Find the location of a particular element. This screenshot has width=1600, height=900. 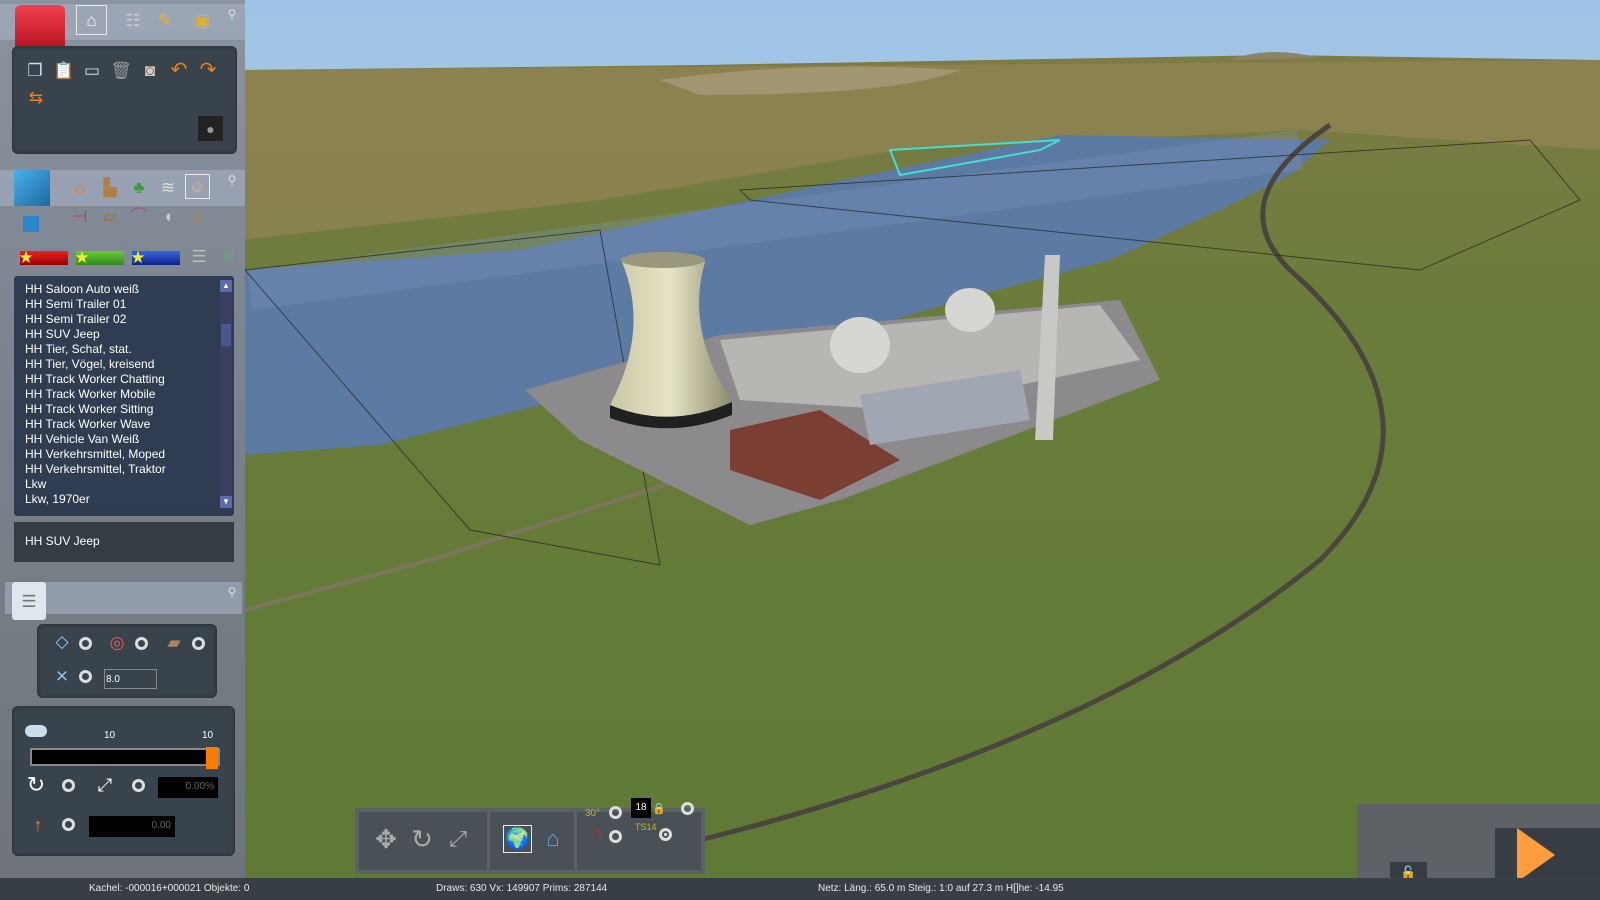

grid-value: 18 is located at coordinates (641, 808).